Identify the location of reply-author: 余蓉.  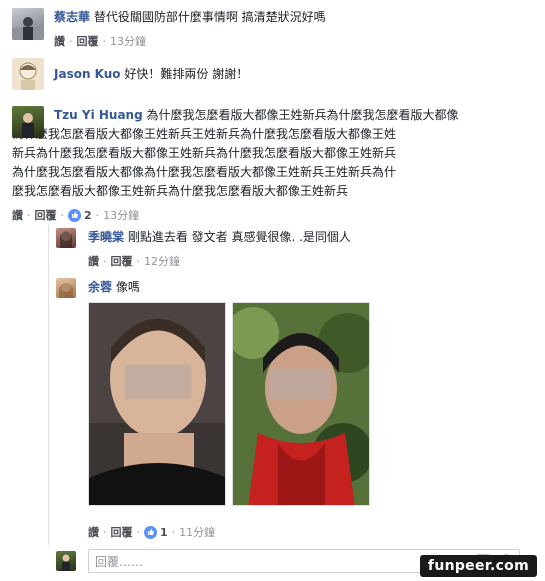
(100, 287).